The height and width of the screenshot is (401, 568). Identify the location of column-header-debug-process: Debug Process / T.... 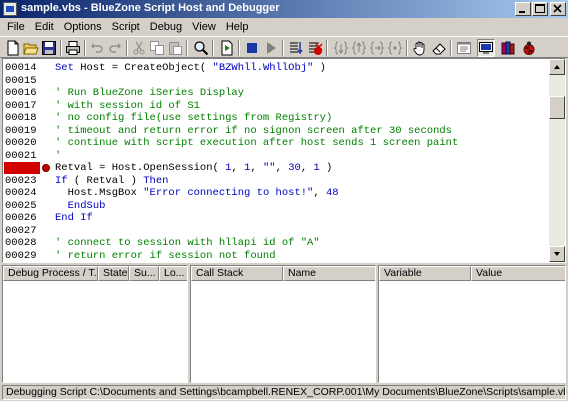
(50, 273).